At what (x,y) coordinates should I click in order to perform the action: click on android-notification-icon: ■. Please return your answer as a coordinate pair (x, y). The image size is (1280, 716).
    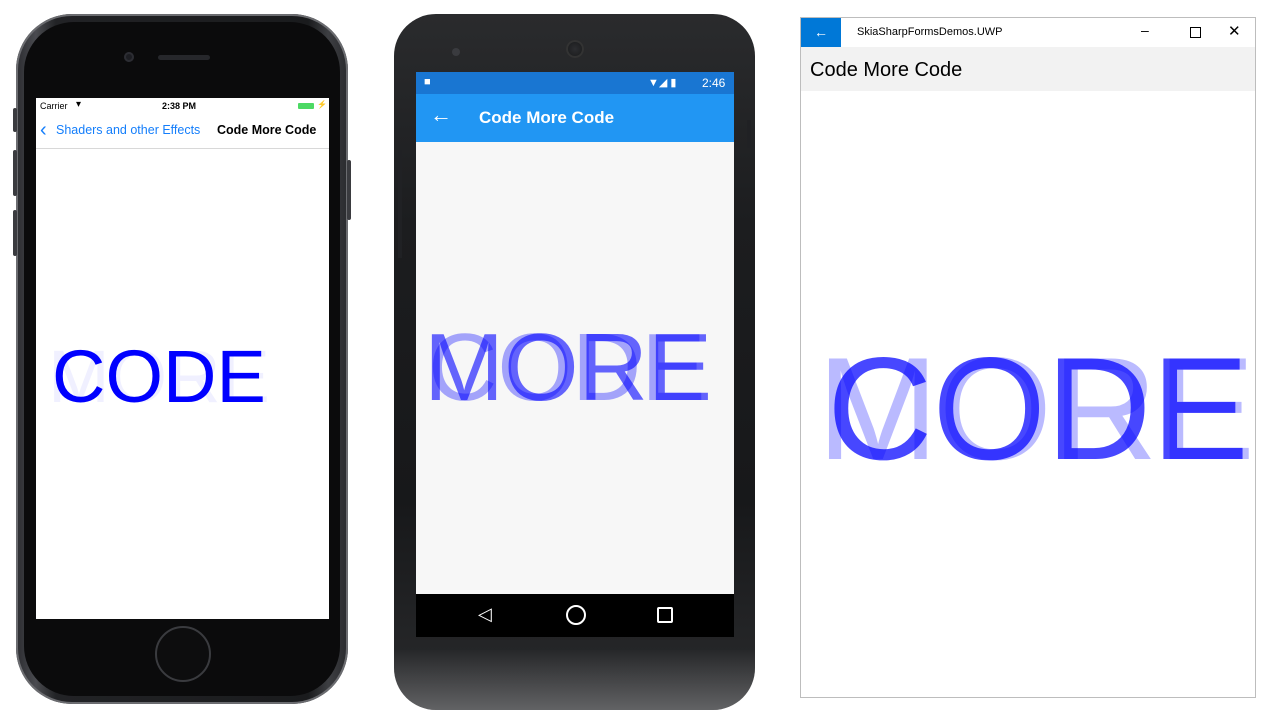
    Looking at the image, I should click on (427, 82).